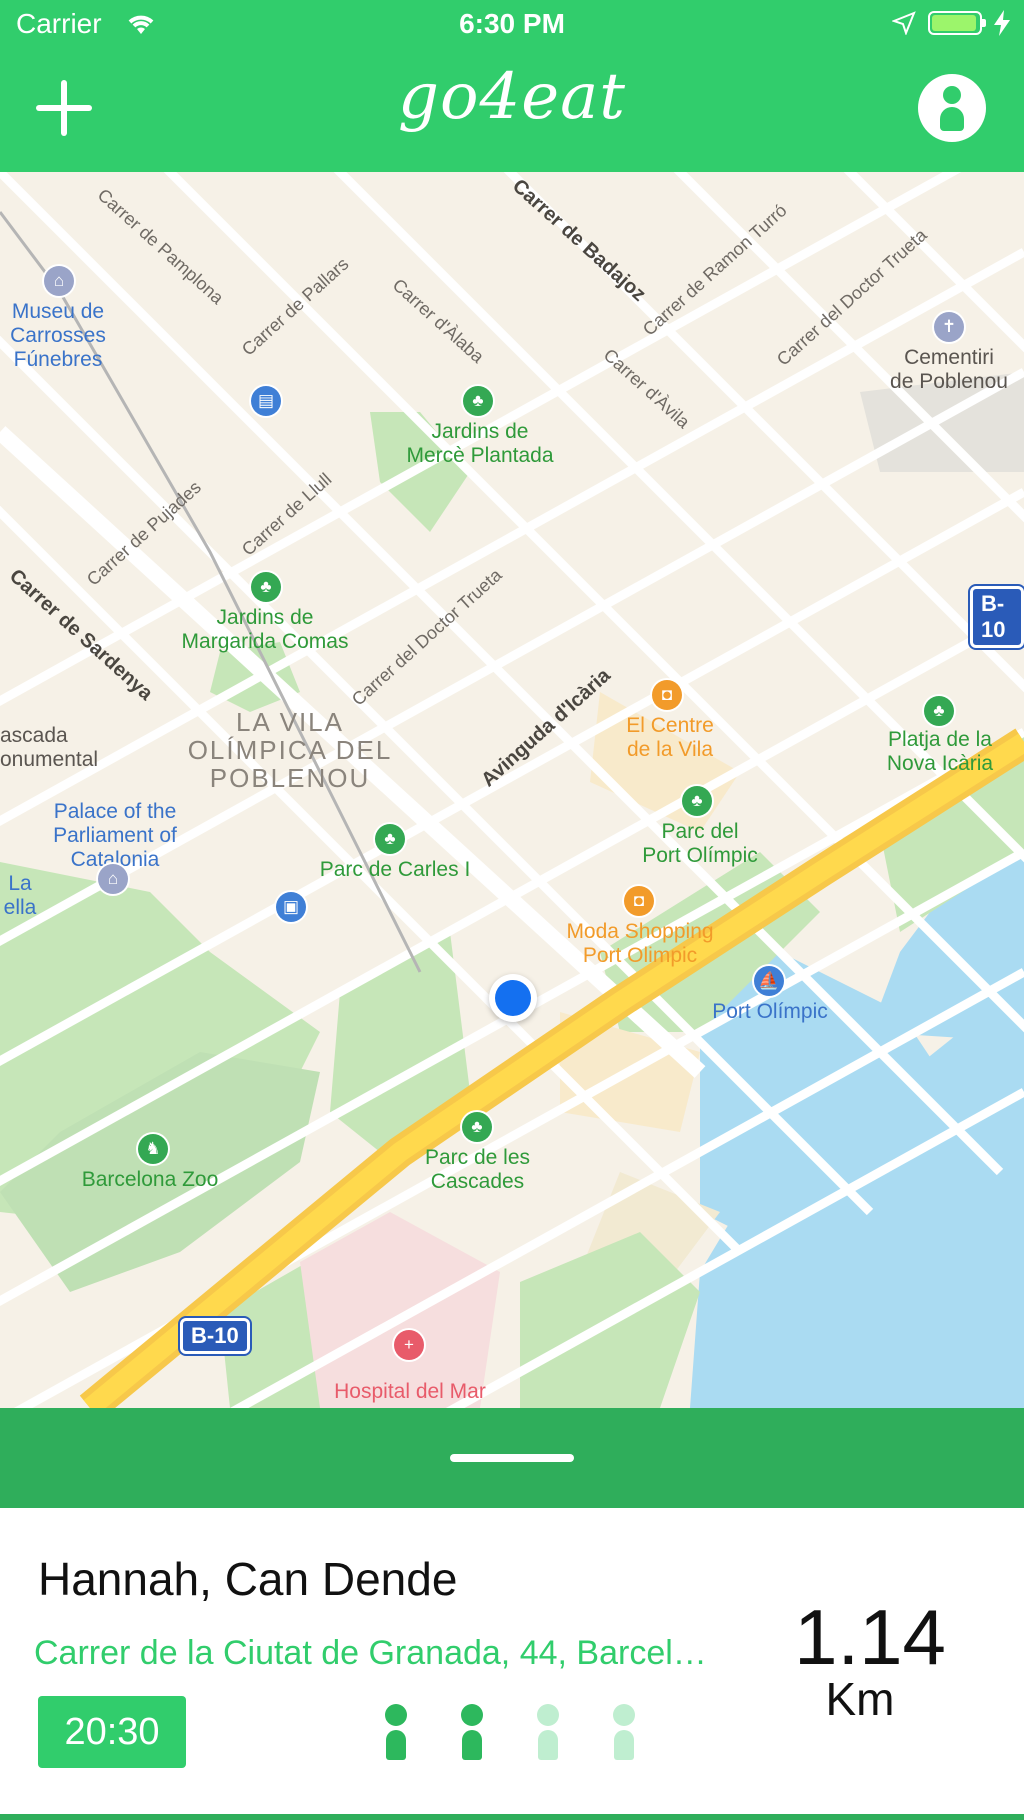 The width and height of the screenshot is (1024, 1820). I want to click on place-palace: Palace of the Parliament of Catalonia, so click(115, 836).